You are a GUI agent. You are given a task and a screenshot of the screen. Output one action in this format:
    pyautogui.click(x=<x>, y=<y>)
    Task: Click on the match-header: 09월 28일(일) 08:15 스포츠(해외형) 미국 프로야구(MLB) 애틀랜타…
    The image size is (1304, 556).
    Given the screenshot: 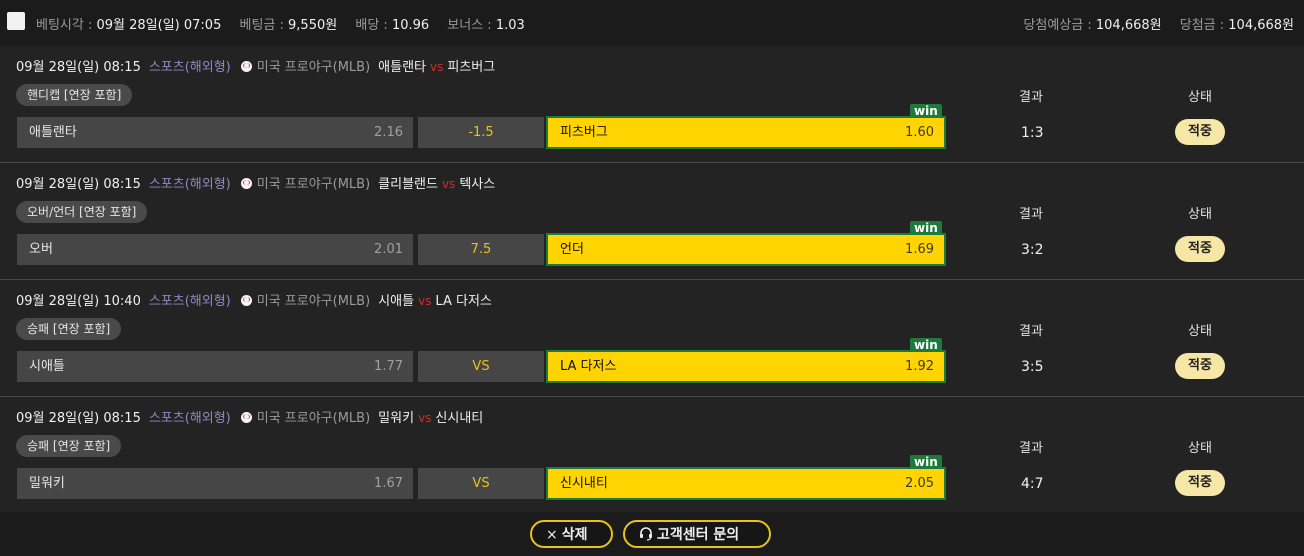 What is the action you would take?
    pyautogui.click(x=255, y=65)
    